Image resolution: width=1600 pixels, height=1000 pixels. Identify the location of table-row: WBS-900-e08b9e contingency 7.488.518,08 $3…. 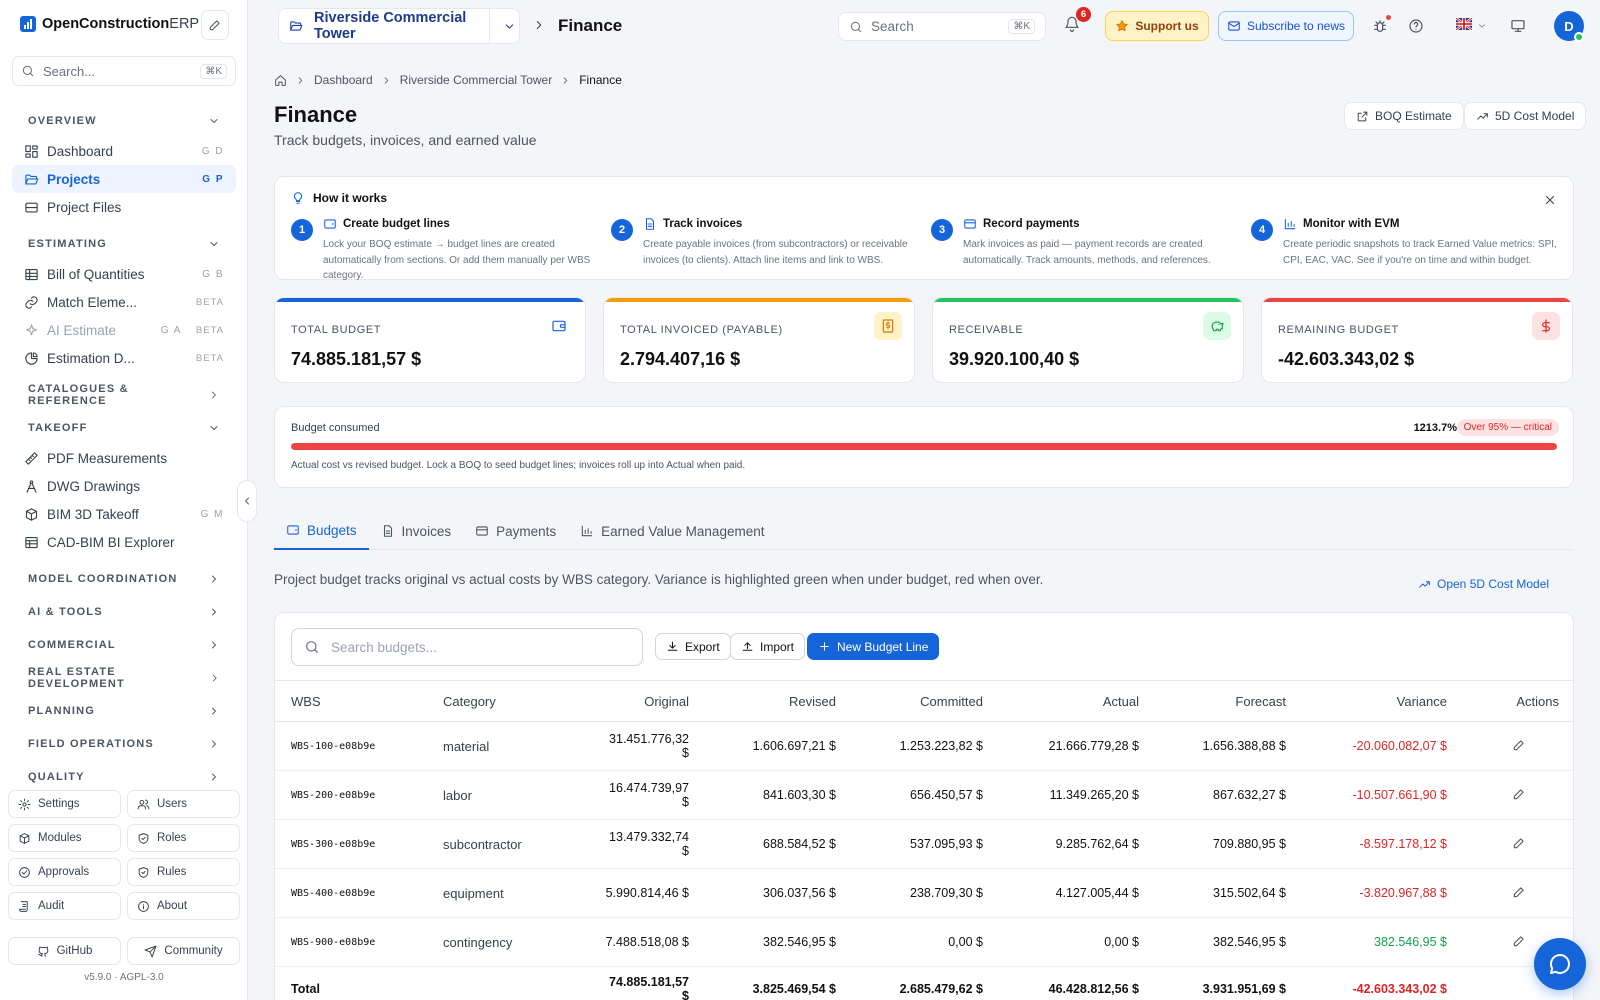
(924, 942).